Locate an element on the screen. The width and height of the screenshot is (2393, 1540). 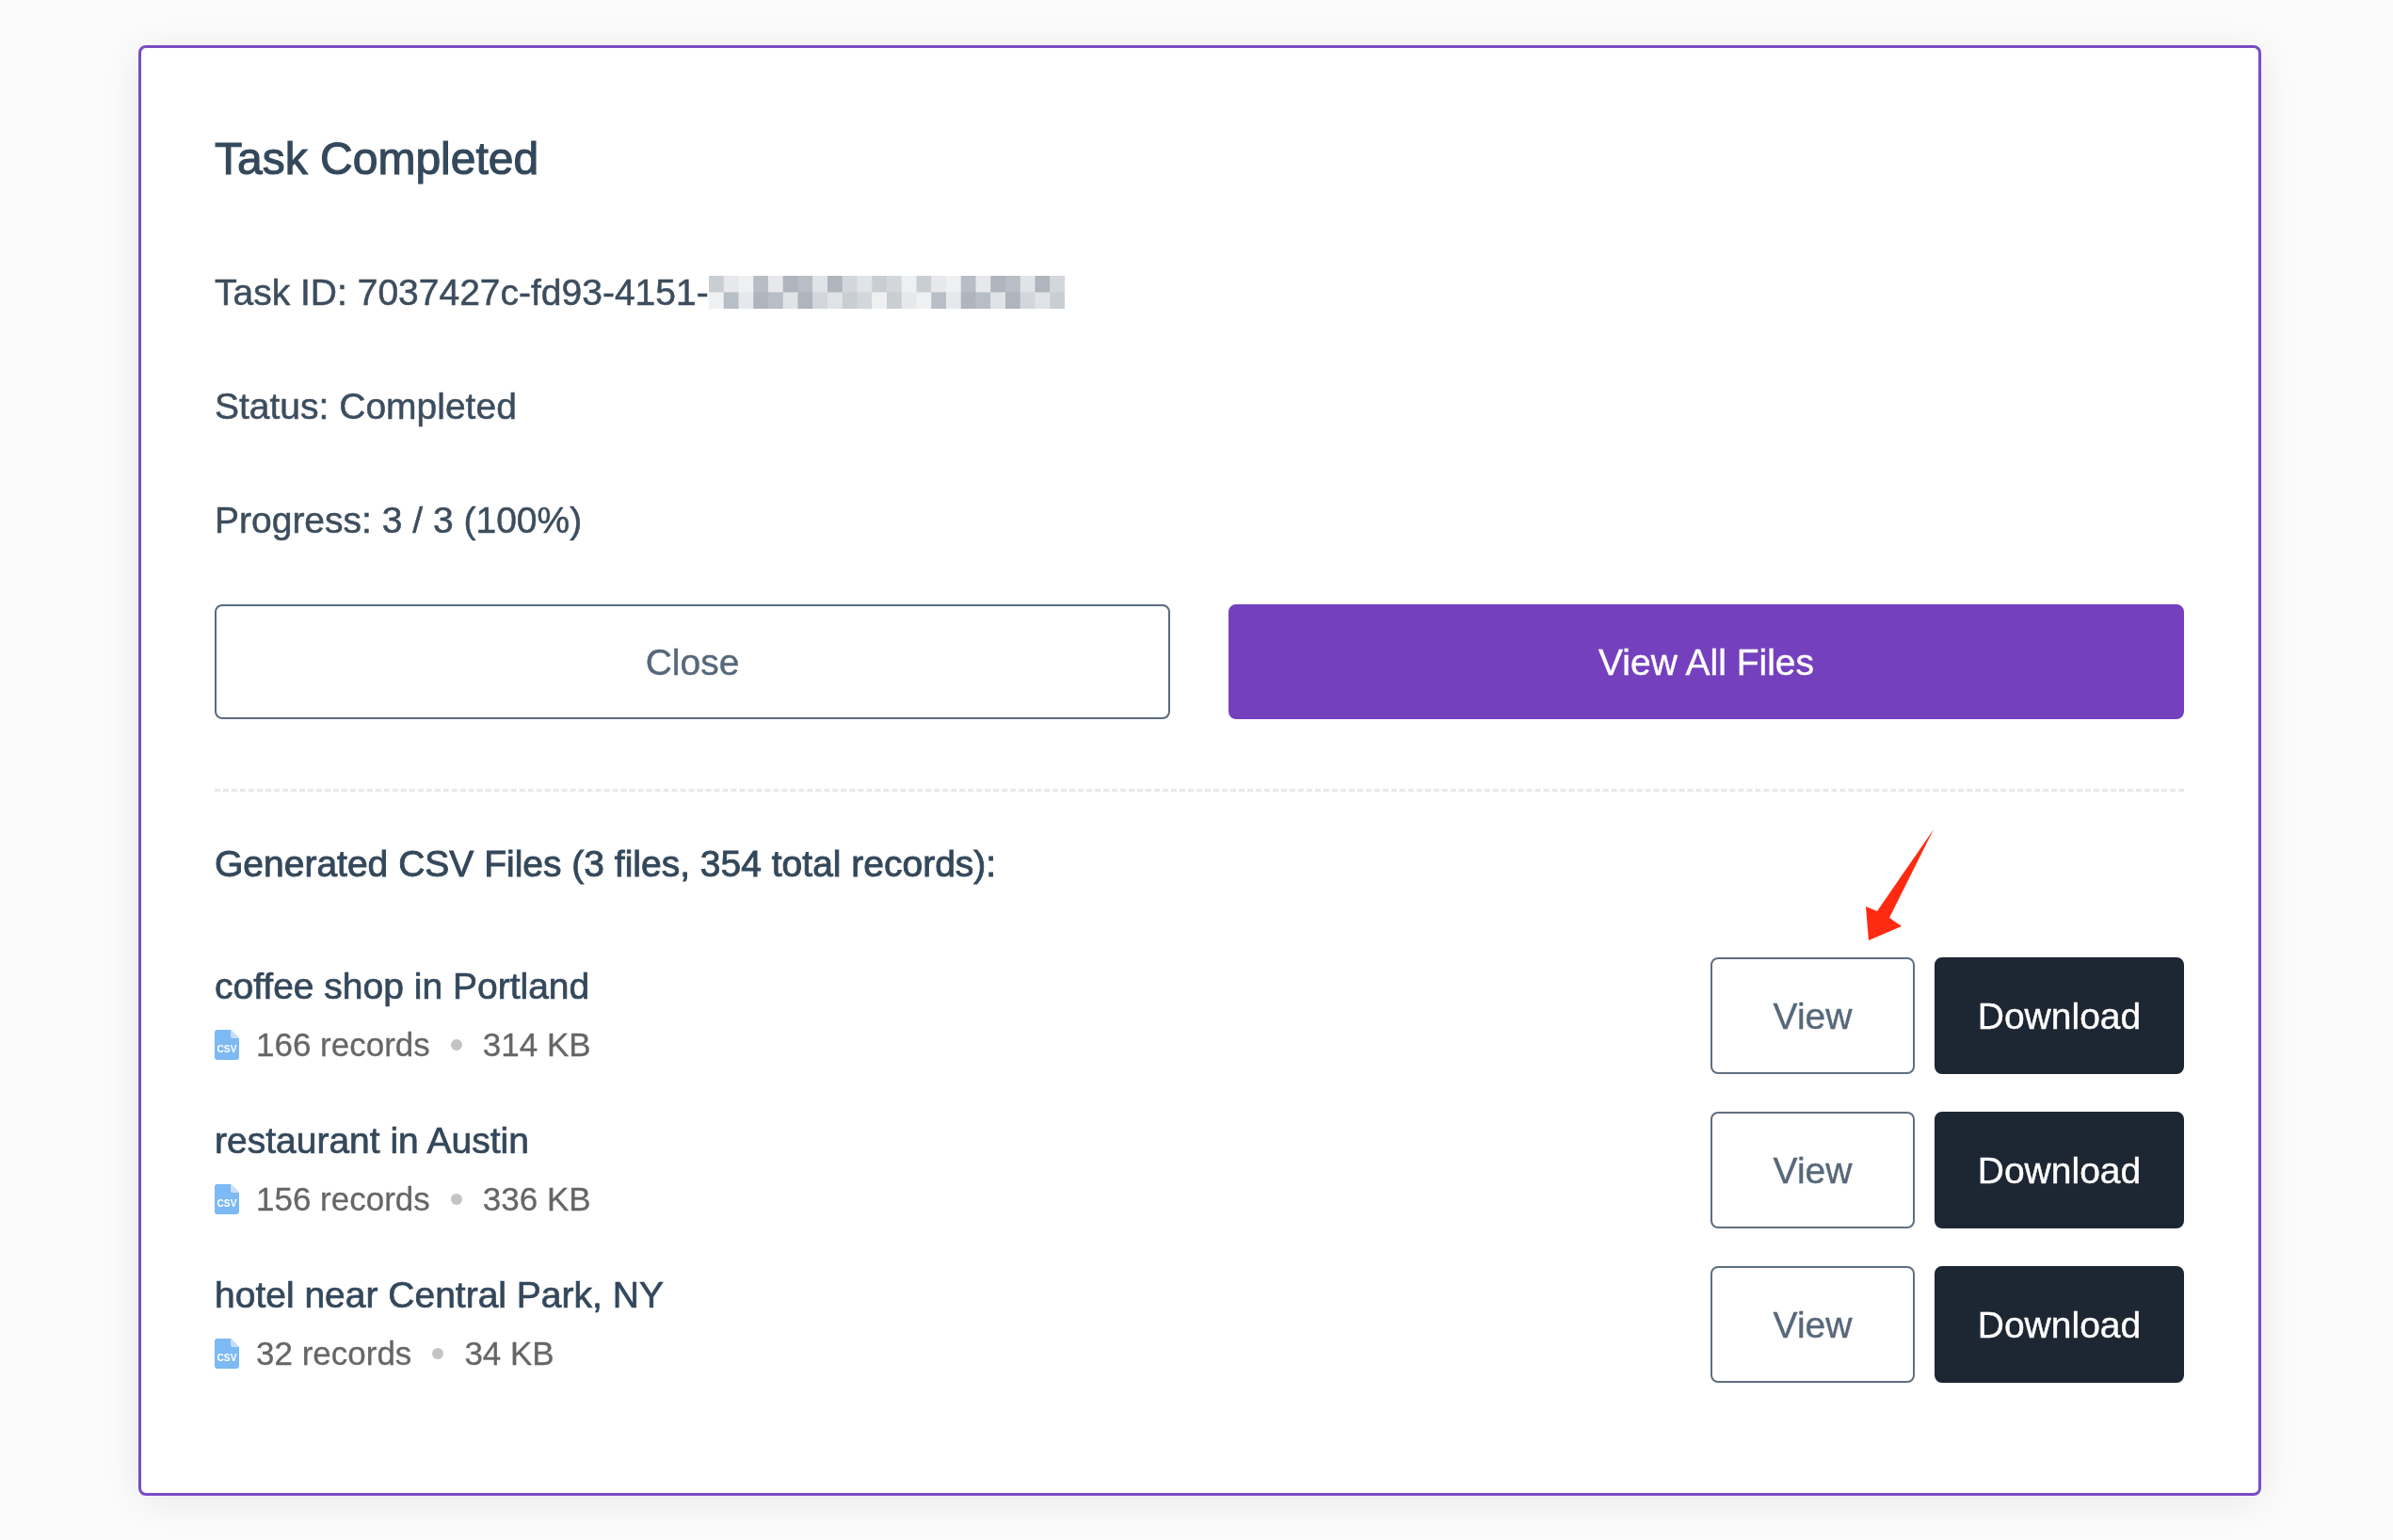
detail-text: Progress: 3 / 3 (100%) is located at coordinates (399, 520).